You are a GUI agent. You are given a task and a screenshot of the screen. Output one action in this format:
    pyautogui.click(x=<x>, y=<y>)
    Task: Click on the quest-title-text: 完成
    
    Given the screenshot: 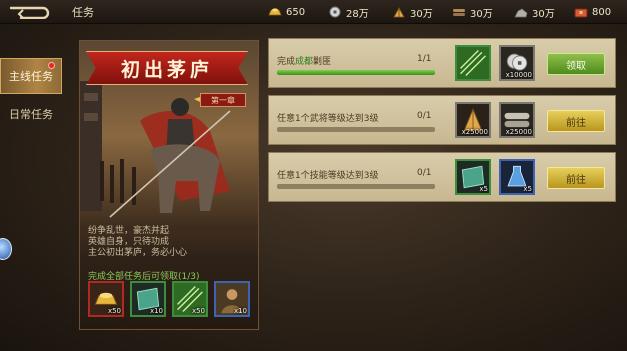 What is the action you would take?
    pyautogui.click(x=286, y=62)
    